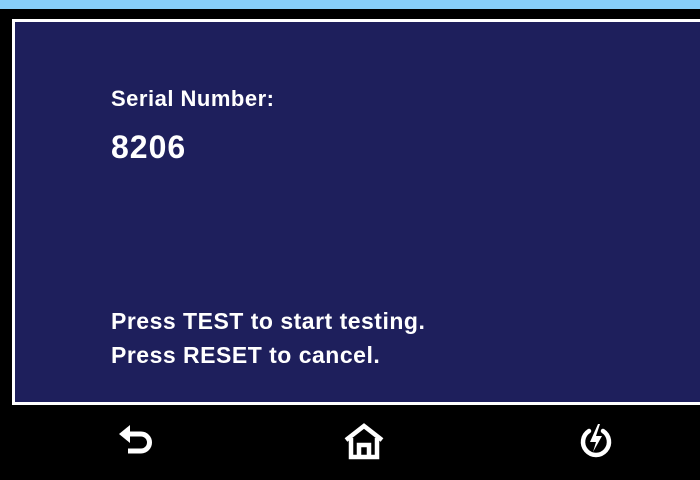 The height and width of the screenshot is (480, 700). Describe the element at coordinates (268, 321) in the screenshot. I see `instruction-test: Press TEST to start testing.` at that location.